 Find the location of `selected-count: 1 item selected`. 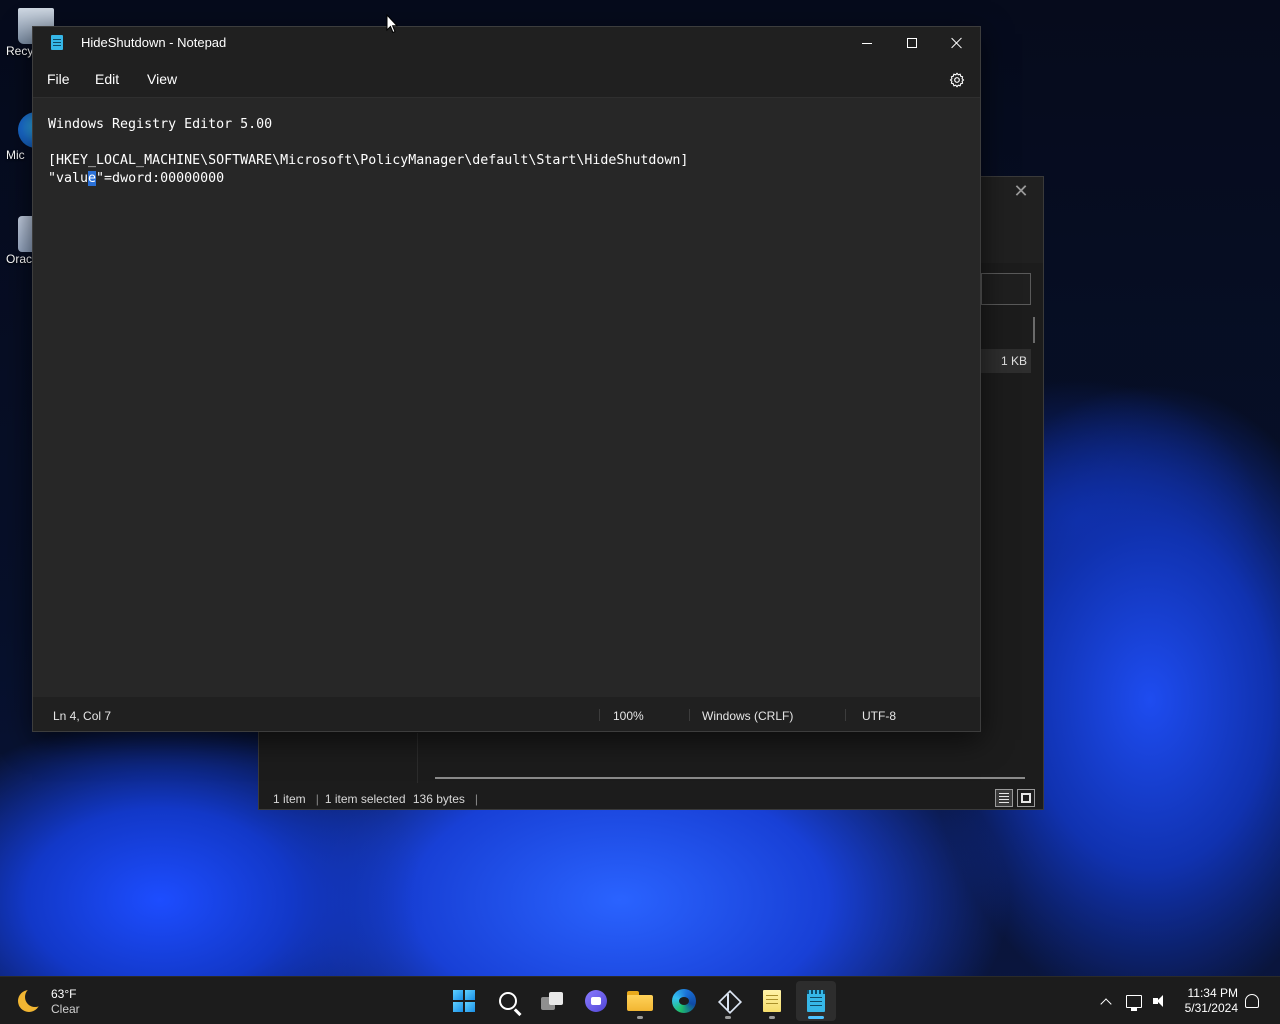

selected-count: 1 item selected is located at coordinates (365, 799).